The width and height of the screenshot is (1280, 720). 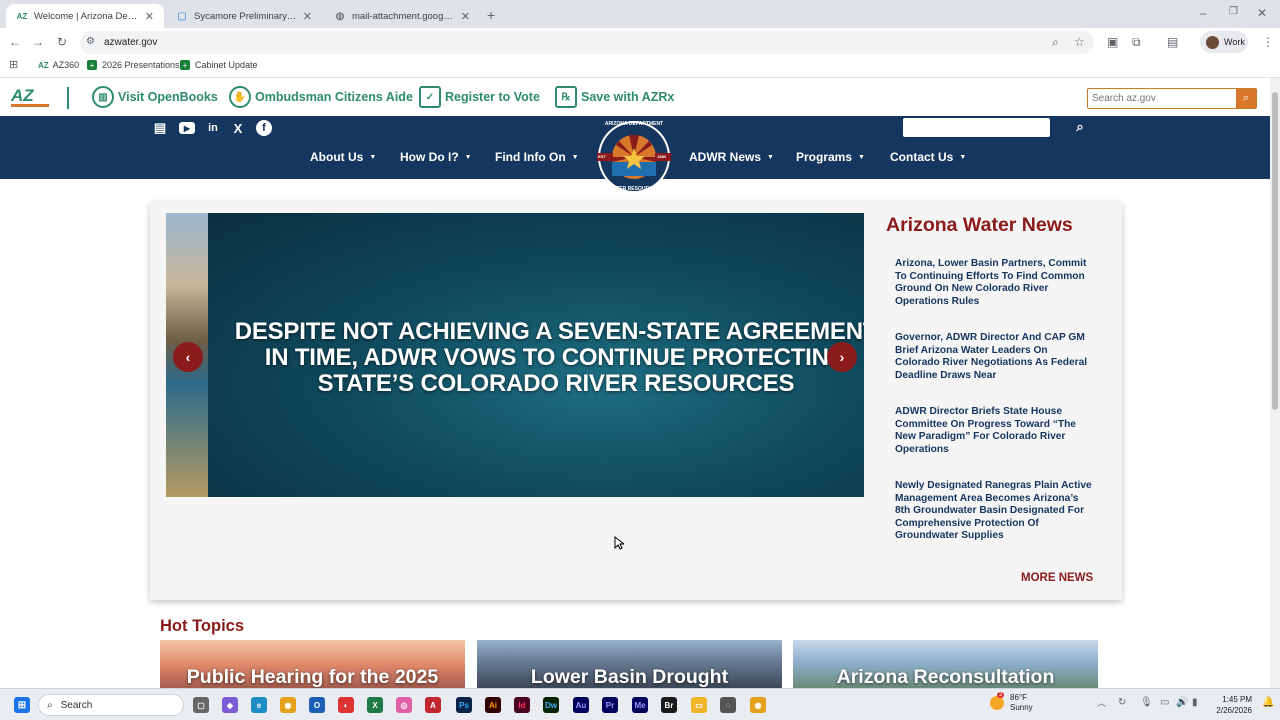 I want to click on audition-icon: Au, so click(x=581, y=705).